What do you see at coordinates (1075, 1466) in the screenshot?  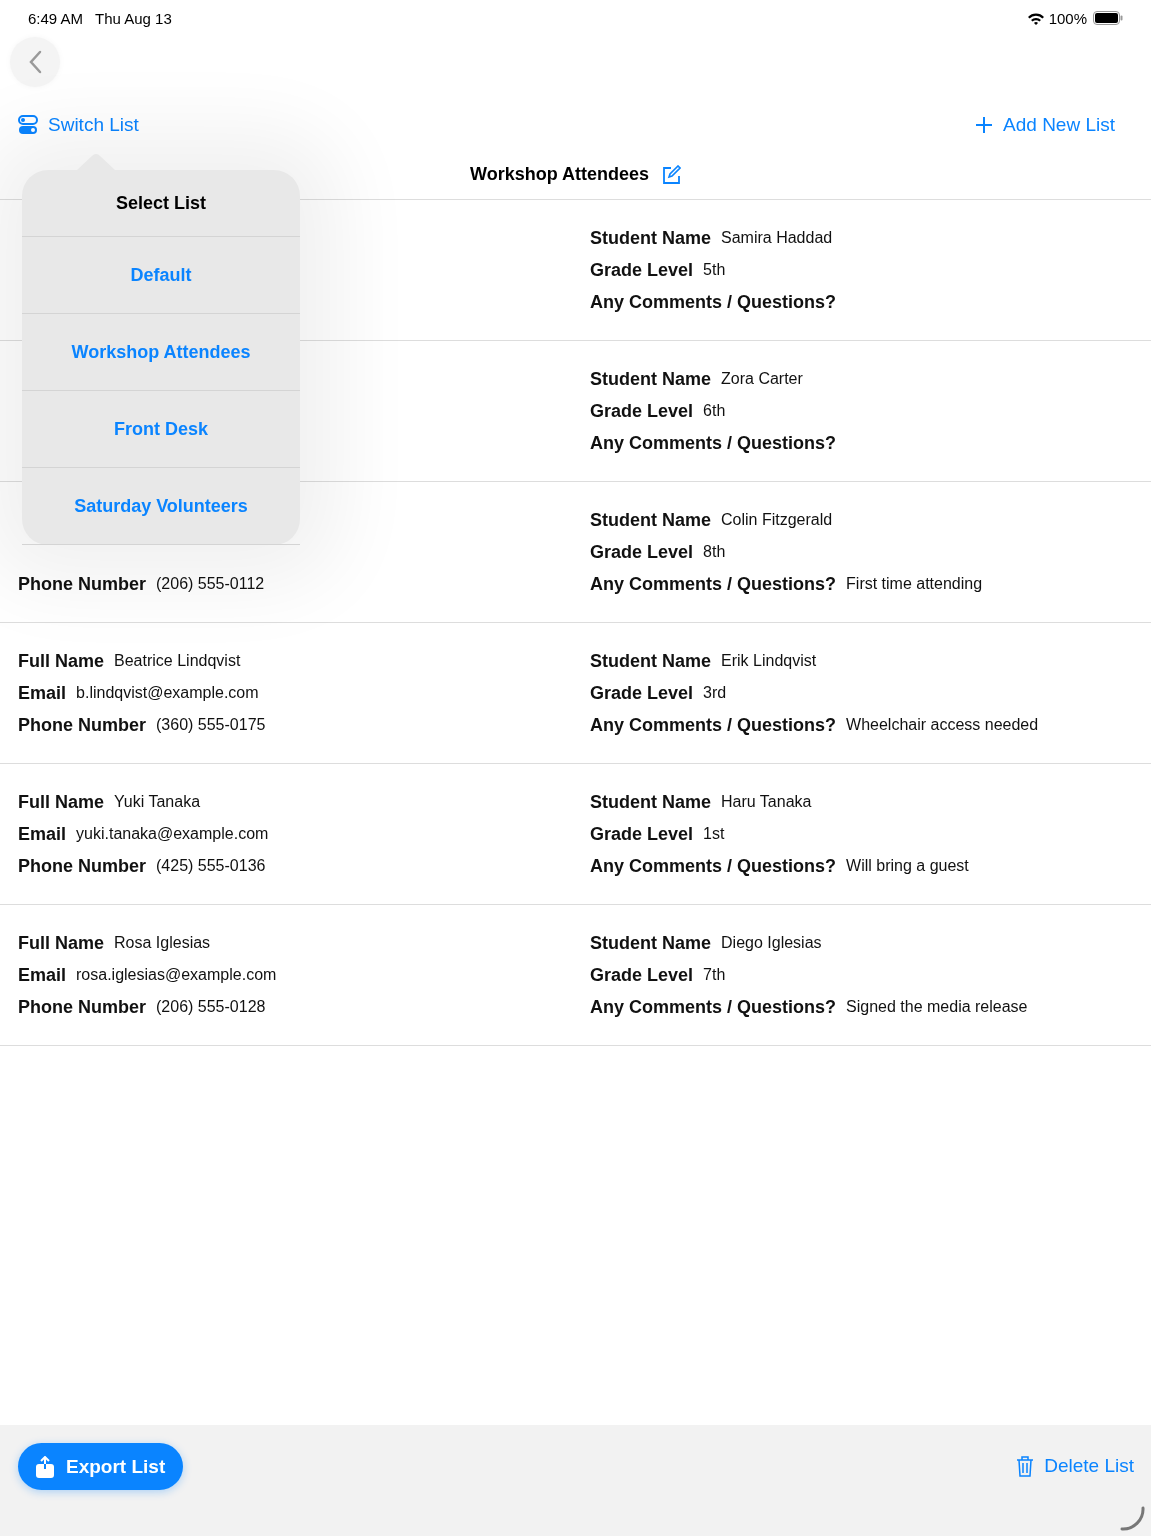 I see `delete-list-button: Delete List` at bounding box center [1075, 1466].